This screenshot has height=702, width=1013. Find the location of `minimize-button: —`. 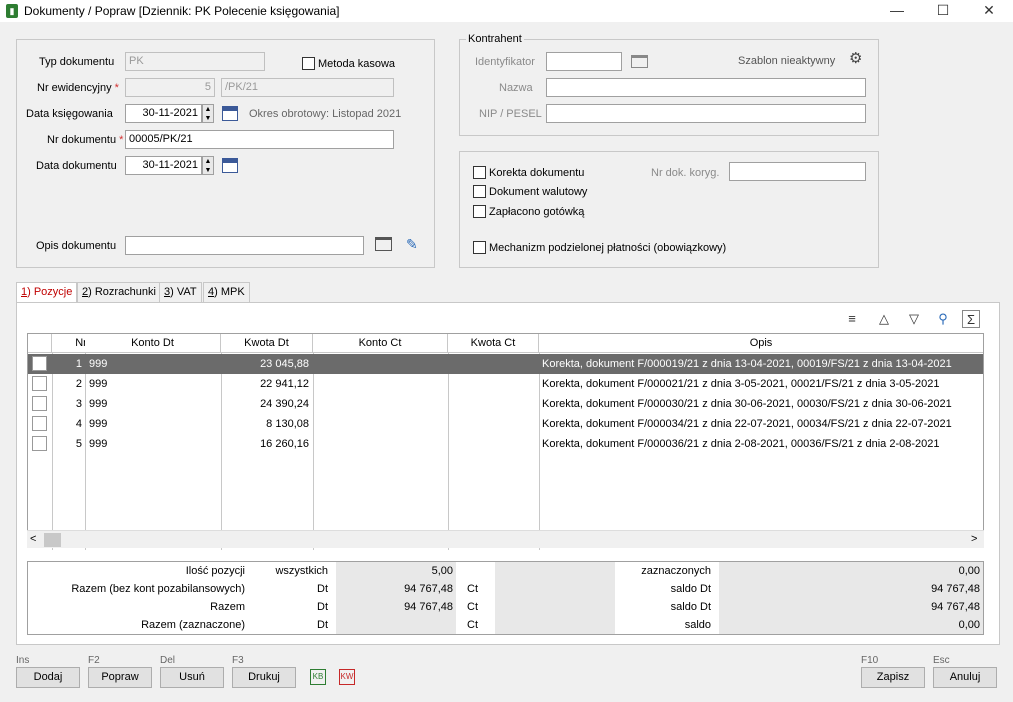

minimize-button: — is located at coordinates (897, 11).